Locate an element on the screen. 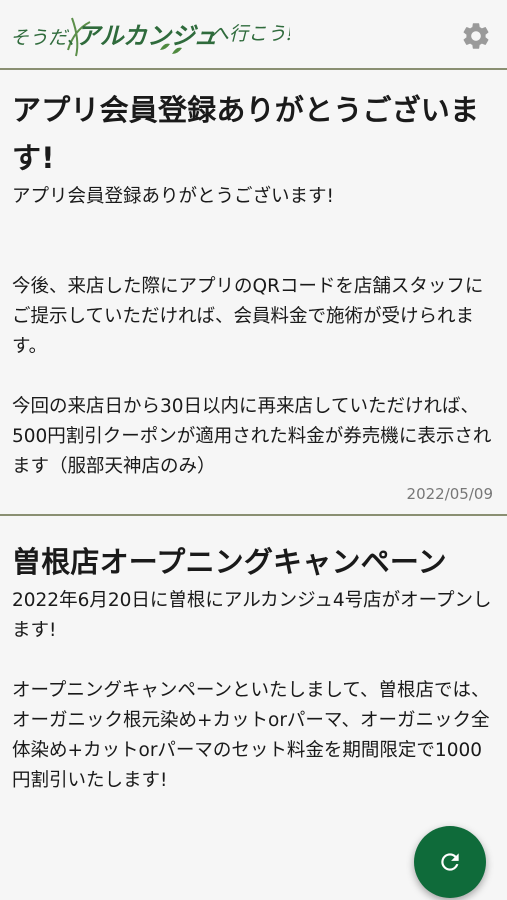 The width and height of the screenshot is (507, 900). gear-icon is located at coordinates (476, 36).